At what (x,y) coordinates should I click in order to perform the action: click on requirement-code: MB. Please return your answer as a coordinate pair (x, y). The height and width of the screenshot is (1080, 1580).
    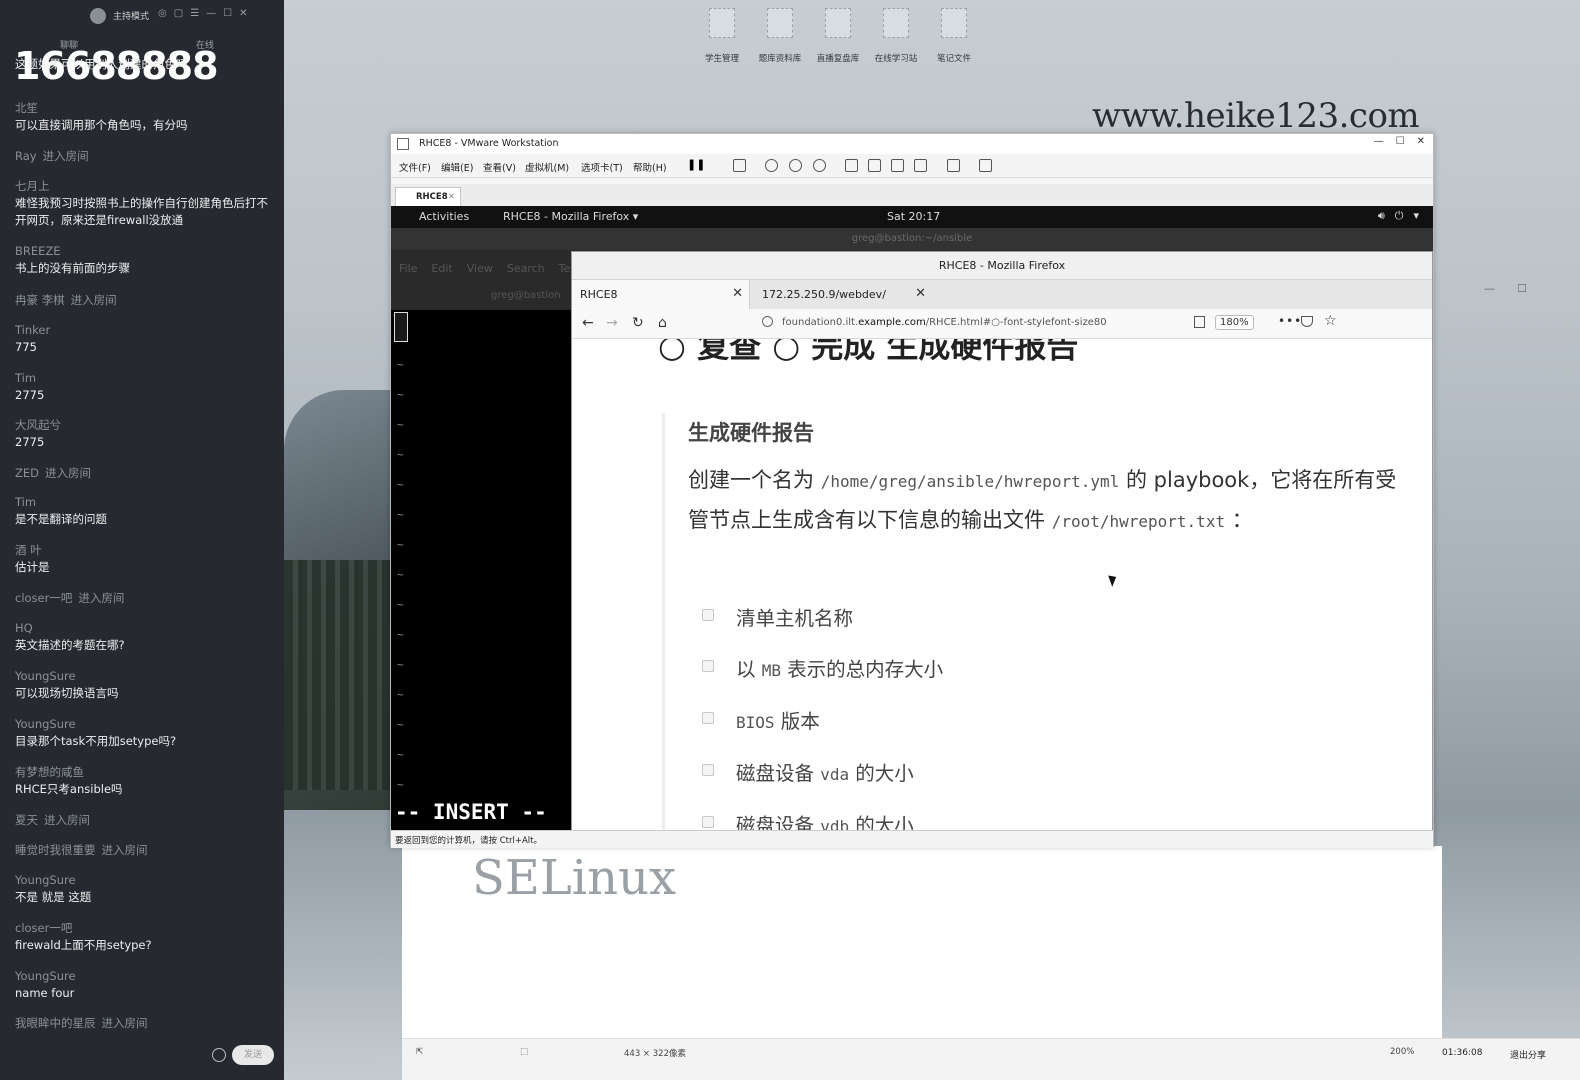
    Looking at the image, I should click on (771, 670).